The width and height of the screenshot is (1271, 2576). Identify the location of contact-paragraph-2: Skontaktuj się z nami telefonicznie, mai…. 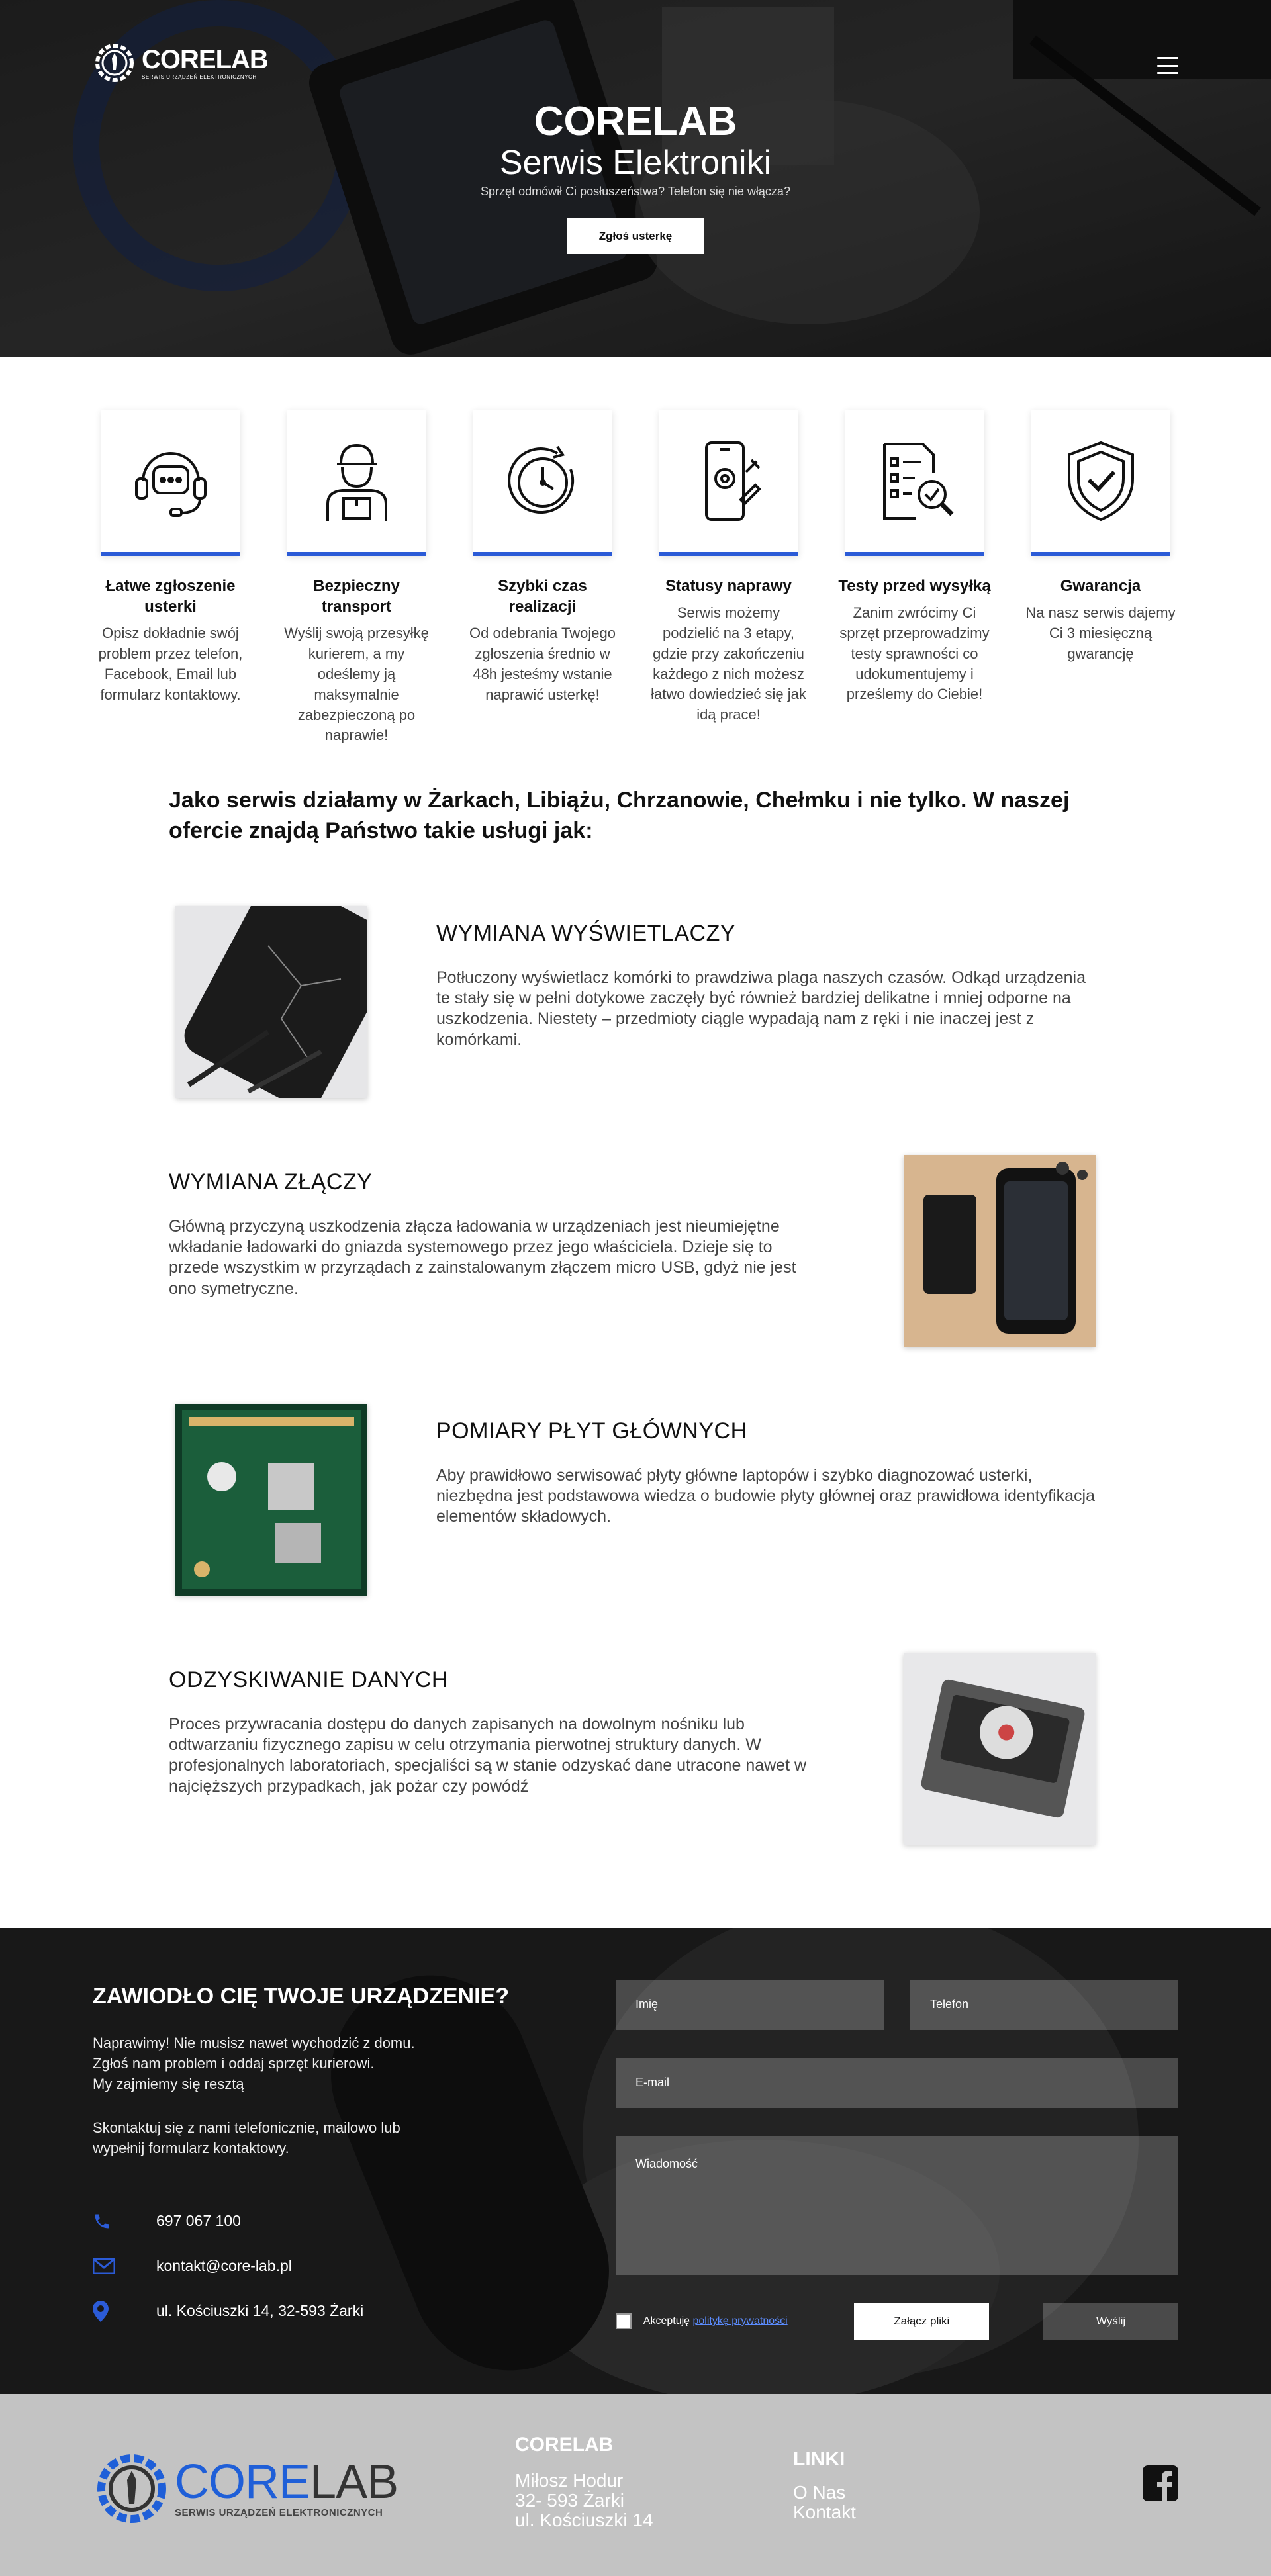
(304, 2138).